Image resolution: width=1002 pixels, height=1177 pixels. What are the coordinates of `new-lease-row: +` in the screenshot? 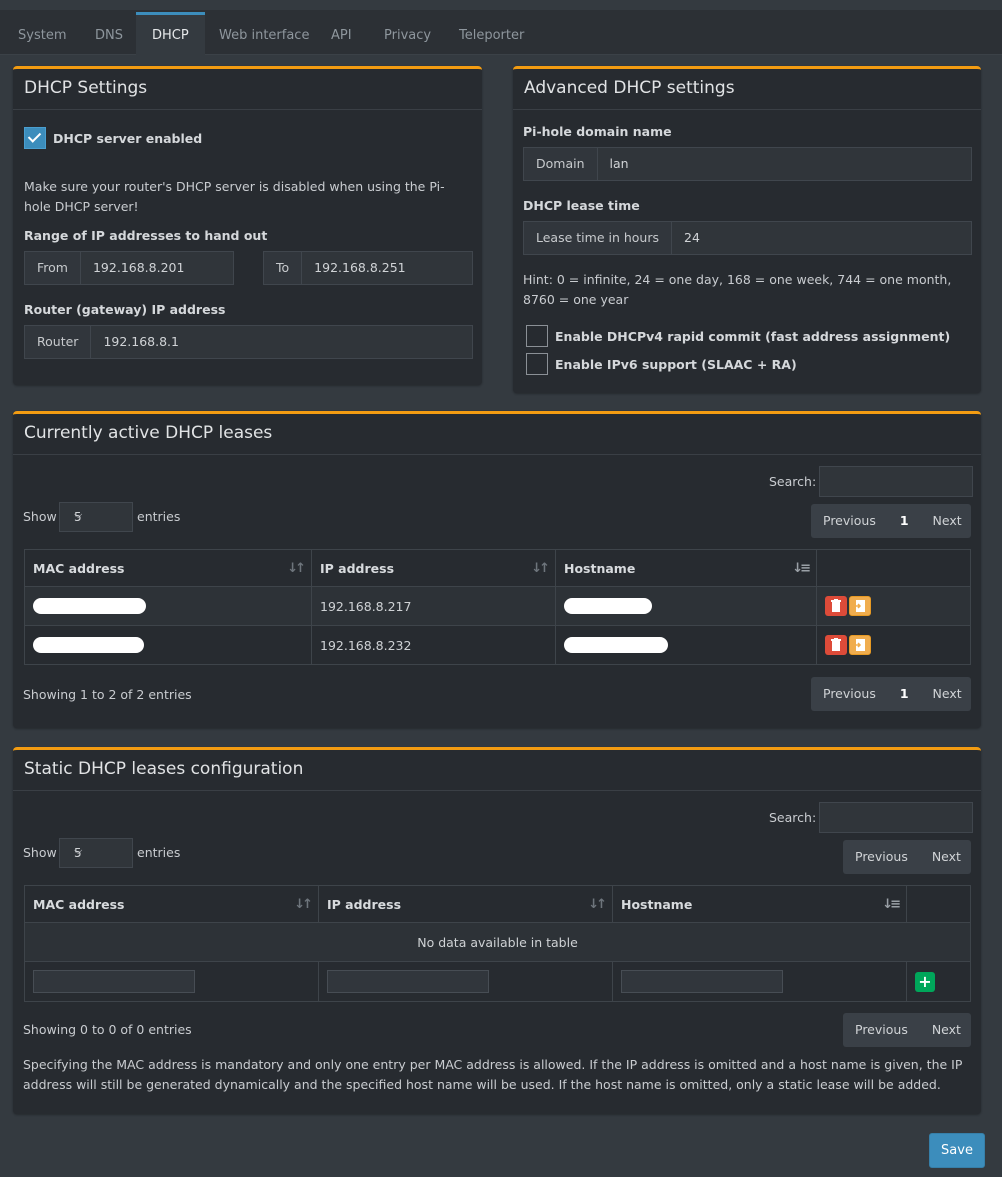 It's located at (497, 981).